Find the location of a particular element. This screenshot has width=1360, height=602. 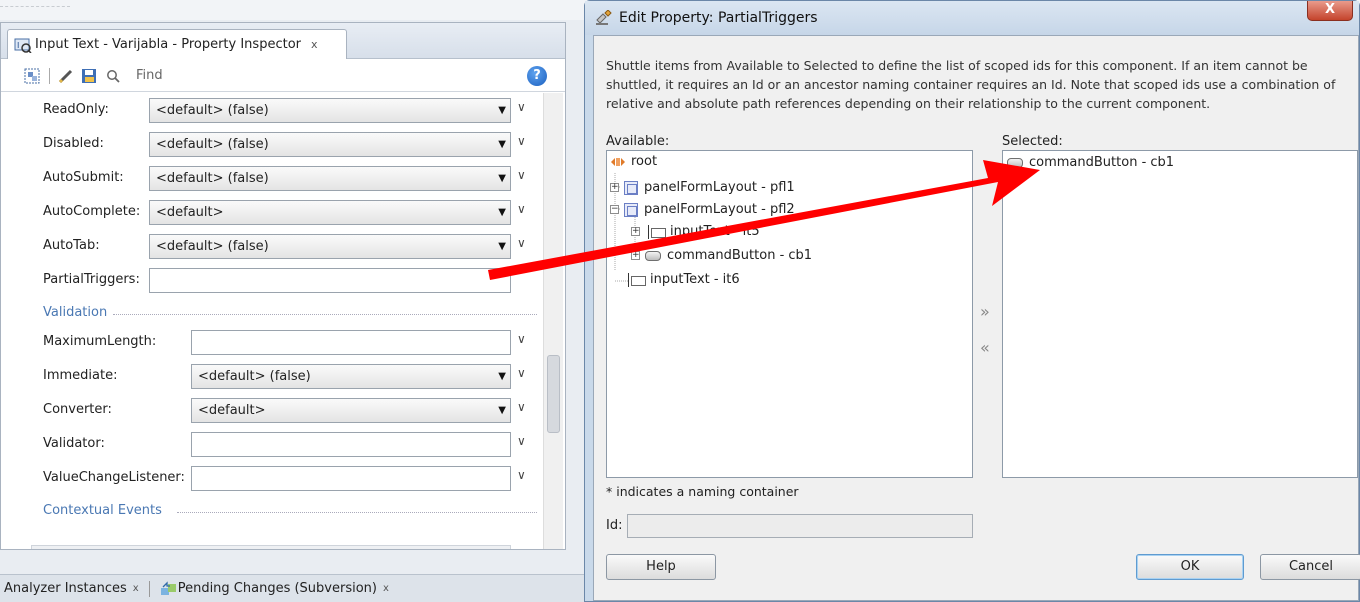

dialog-title-bar: Edit Property: PartialTriggers X is located at coordinates (972, 18).